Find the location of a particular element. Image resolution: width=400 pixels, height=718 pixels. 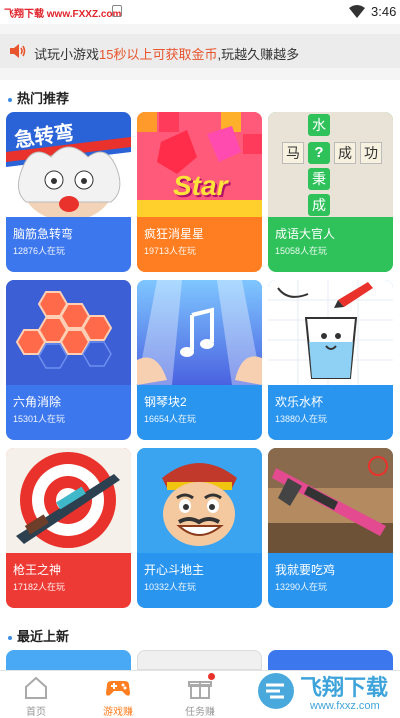

clock: 3:46 is located at coordinates (384, 11).